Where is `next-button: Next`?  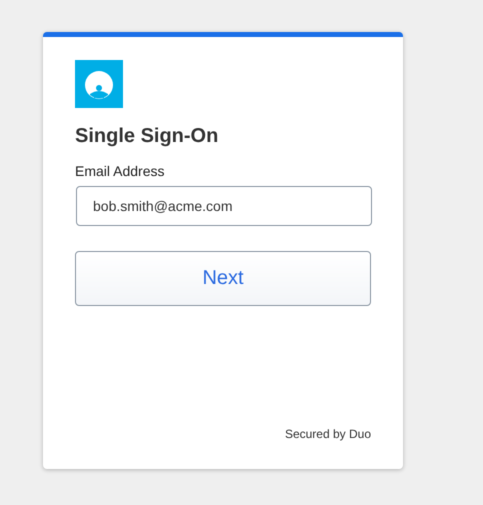 next-button: Next is located at coordinates (223, 278).